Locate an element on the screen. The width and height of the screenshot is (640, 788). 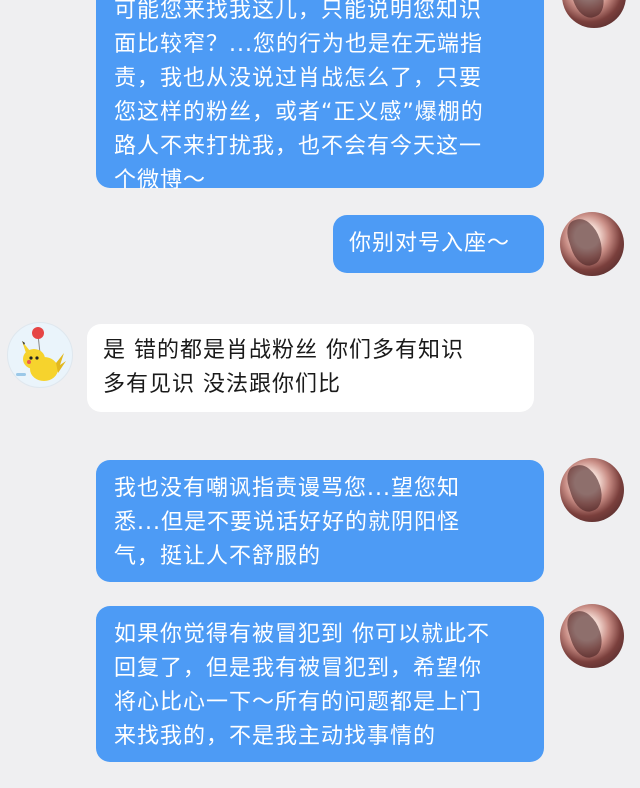
message-line: 可能您来找我这儿，只能说明您知识 is located at coordinates (298, 11).